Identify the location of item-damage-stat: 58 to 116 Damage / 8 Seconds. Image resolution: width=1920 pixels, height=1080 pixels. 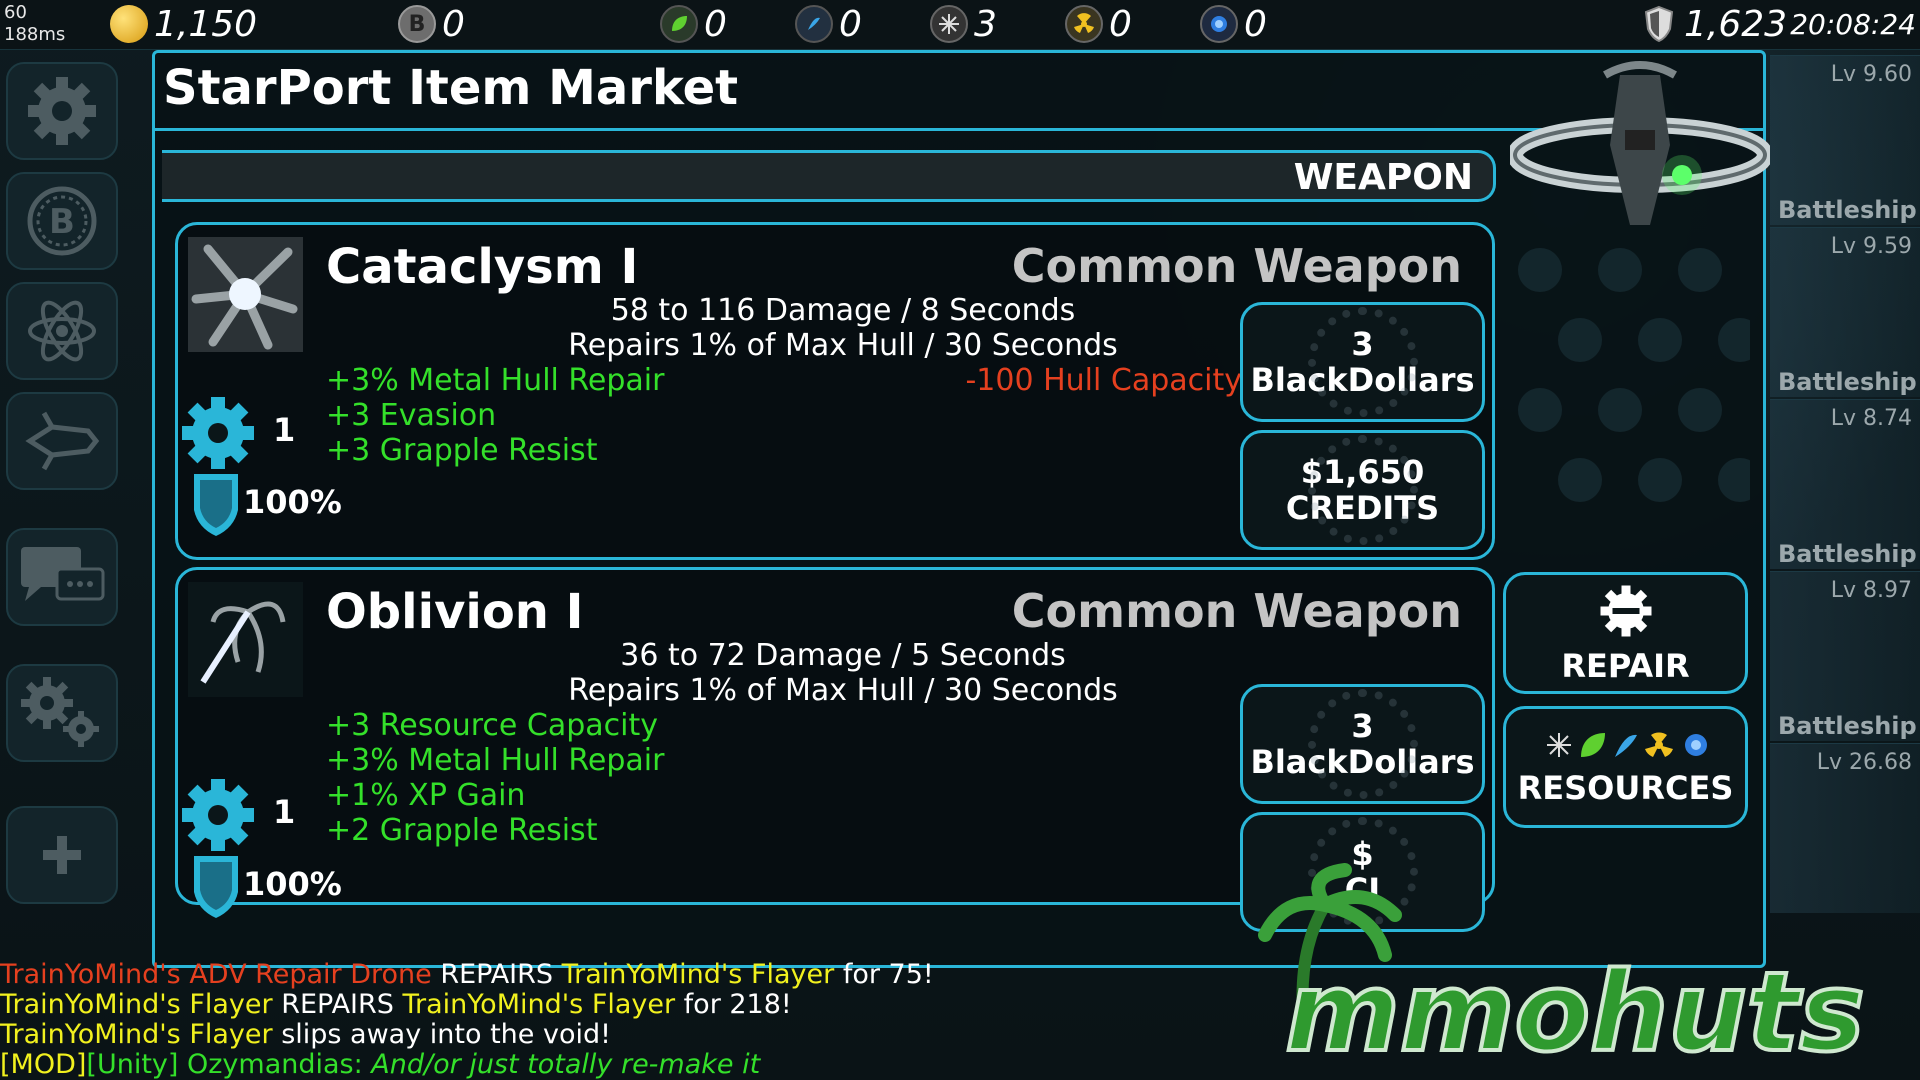
(843, 310).